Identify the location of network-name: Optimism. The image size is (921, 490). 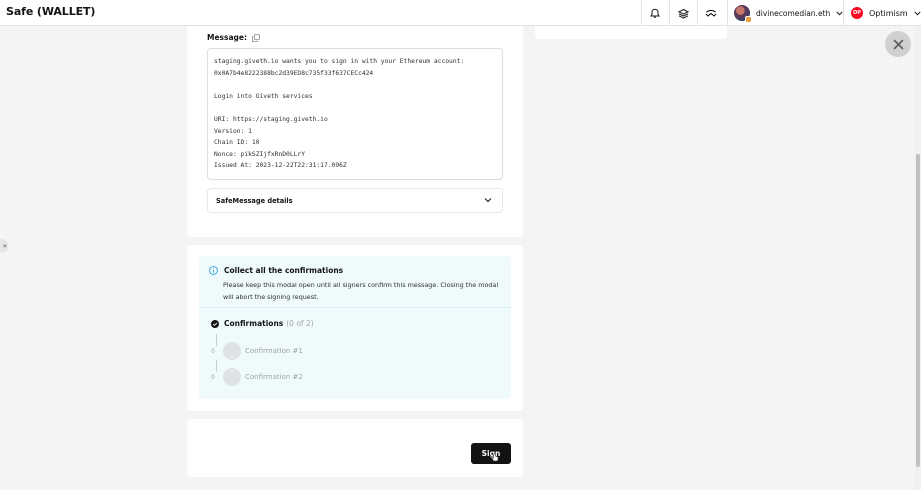
(888, 13).